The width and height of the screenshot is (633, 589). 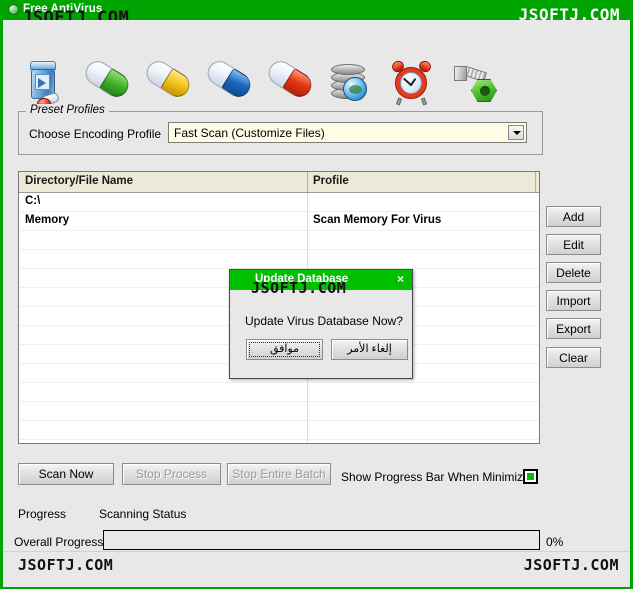 What do you see at coordinates (573, 216) in the screenshot?
I see `add-button: Add` at bounding box center [573, 216].